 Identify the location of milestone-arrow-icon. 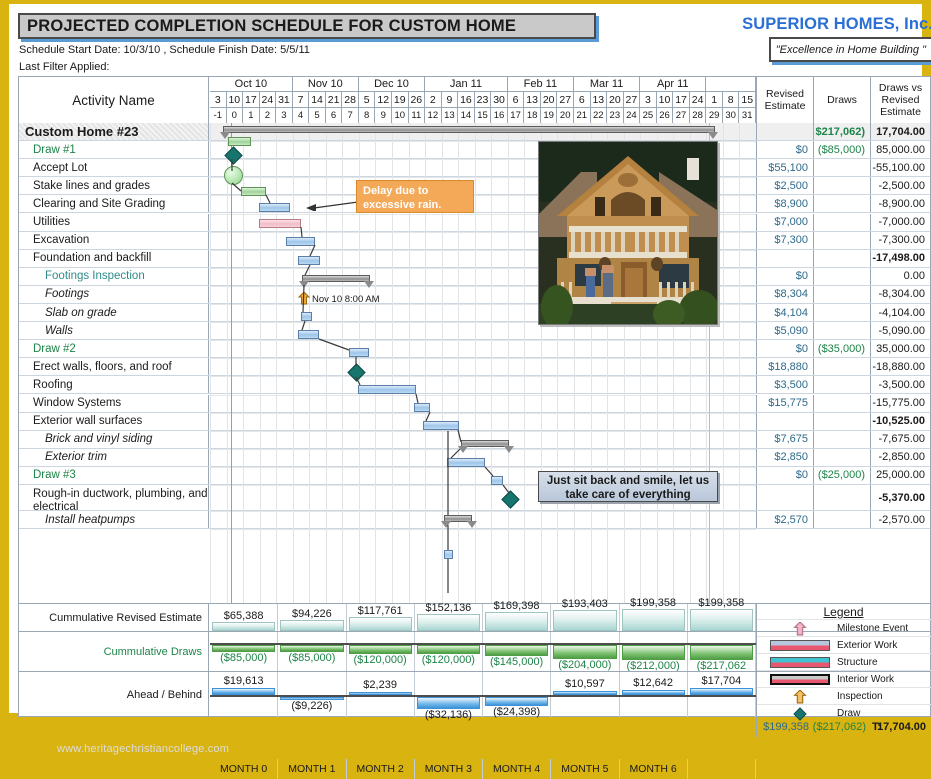
(800, 628).